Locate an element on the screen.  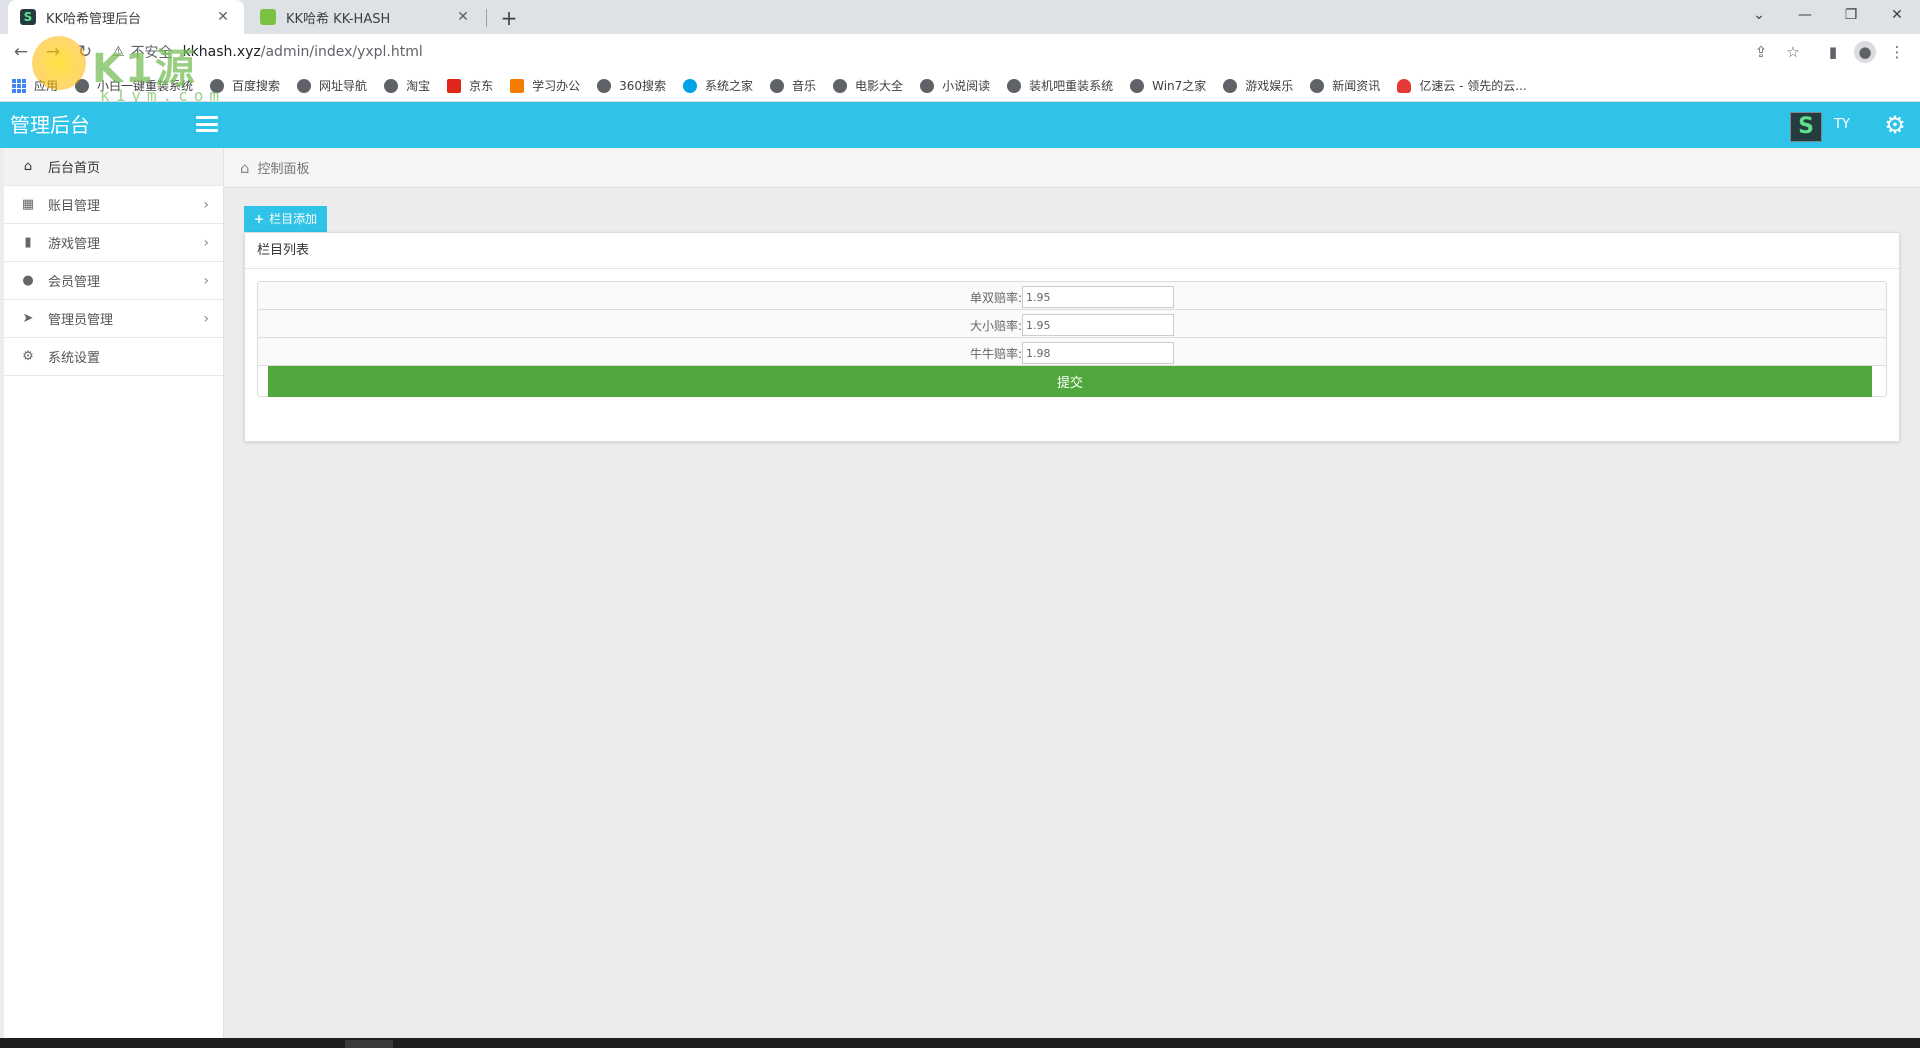
sidebar-item-label: 会员管理 is located at coordinates (74, 282).